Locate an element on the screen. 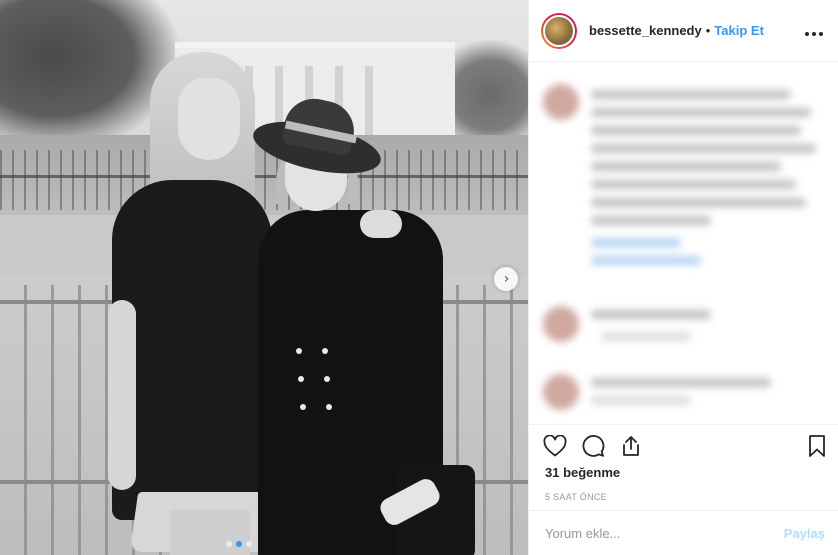  chevron-right-icon: › is located at coordinates (506, 279).